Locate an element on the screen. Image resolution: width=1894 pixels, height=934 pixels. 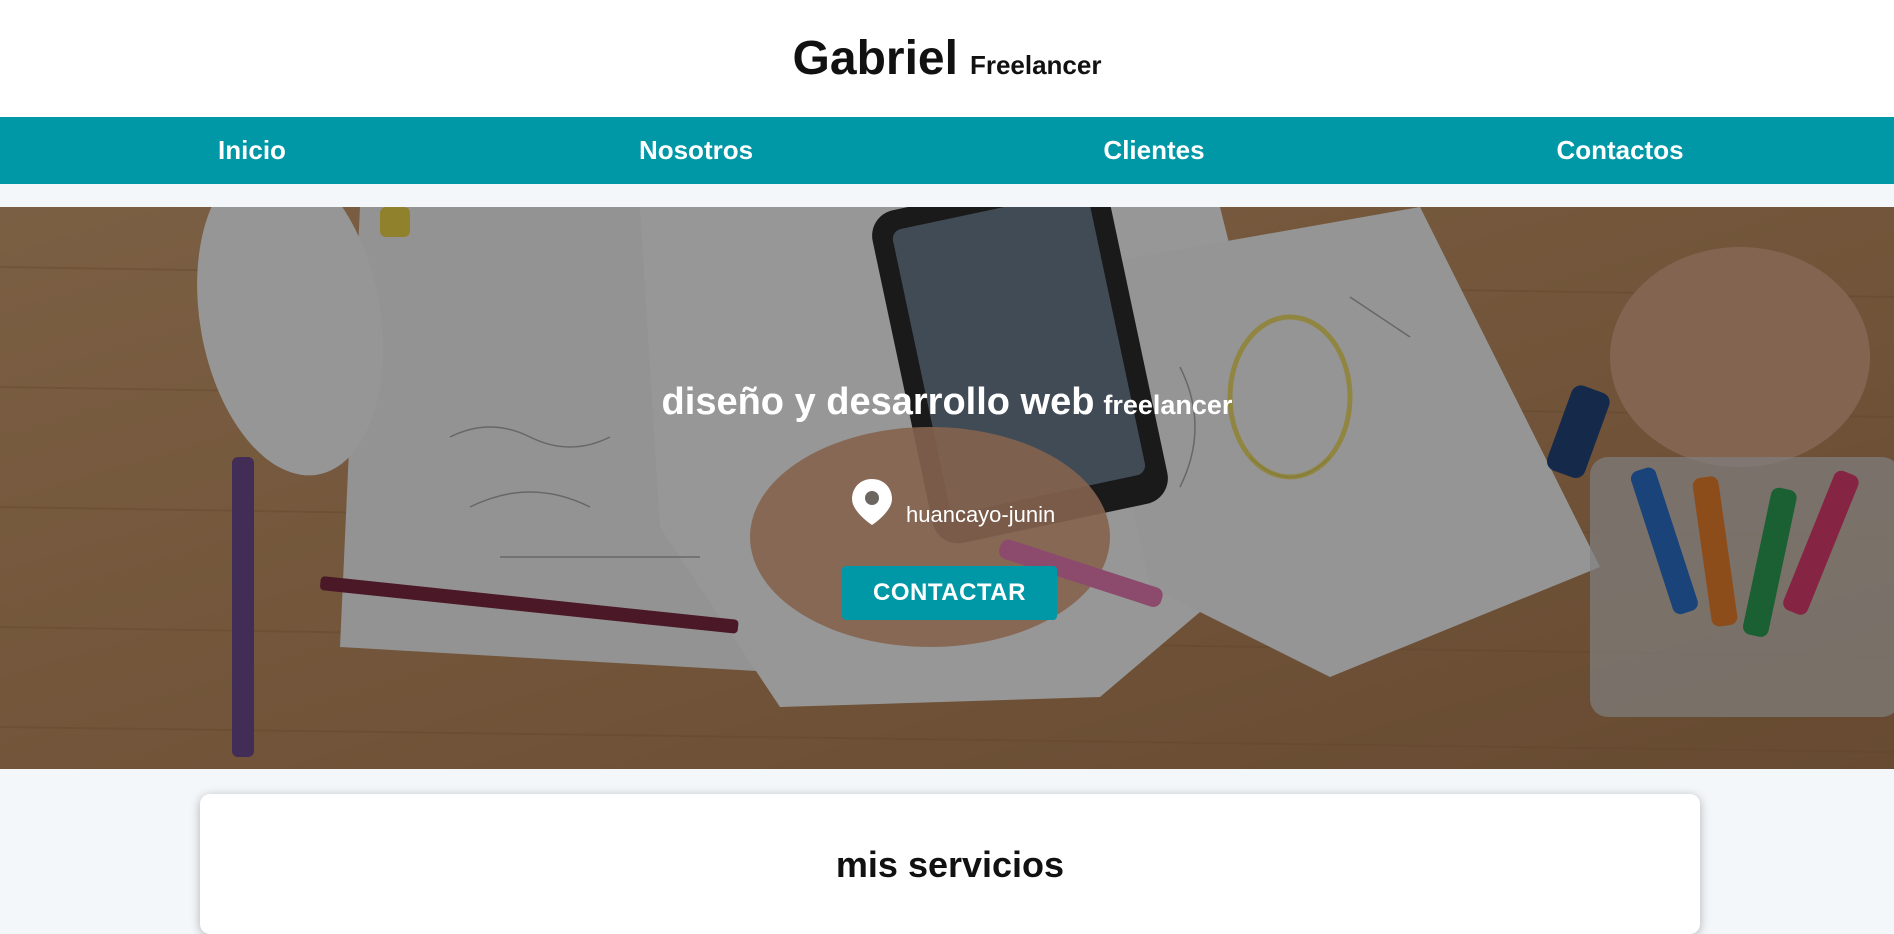
services-title: mis servicios is located at coordinates (950, 864).